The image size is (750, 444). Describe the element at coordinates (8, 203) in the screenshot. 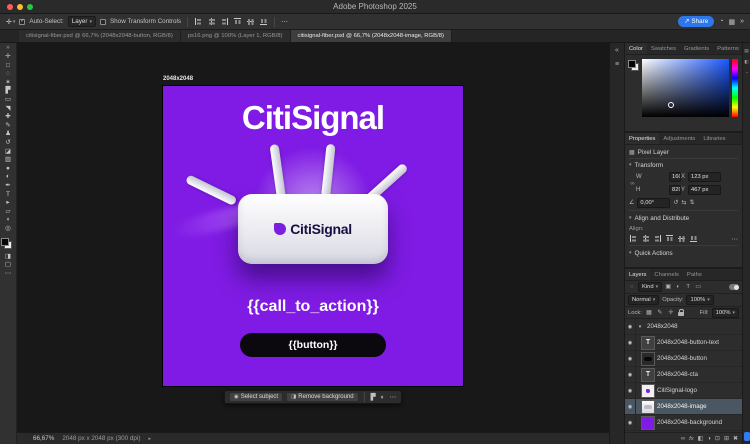

I see `path-select-tool: ▸` at that location.